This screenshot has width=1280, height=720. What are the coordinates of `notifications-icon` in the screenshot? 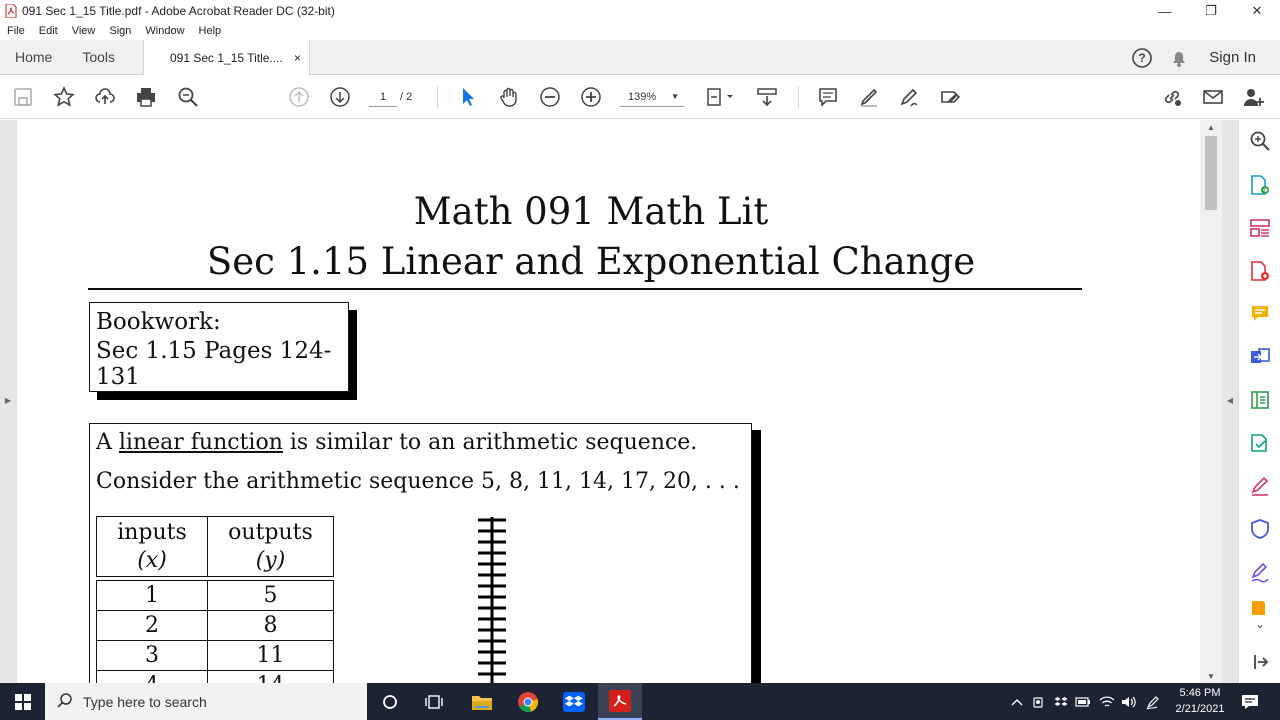 It's located at (1250, 701).